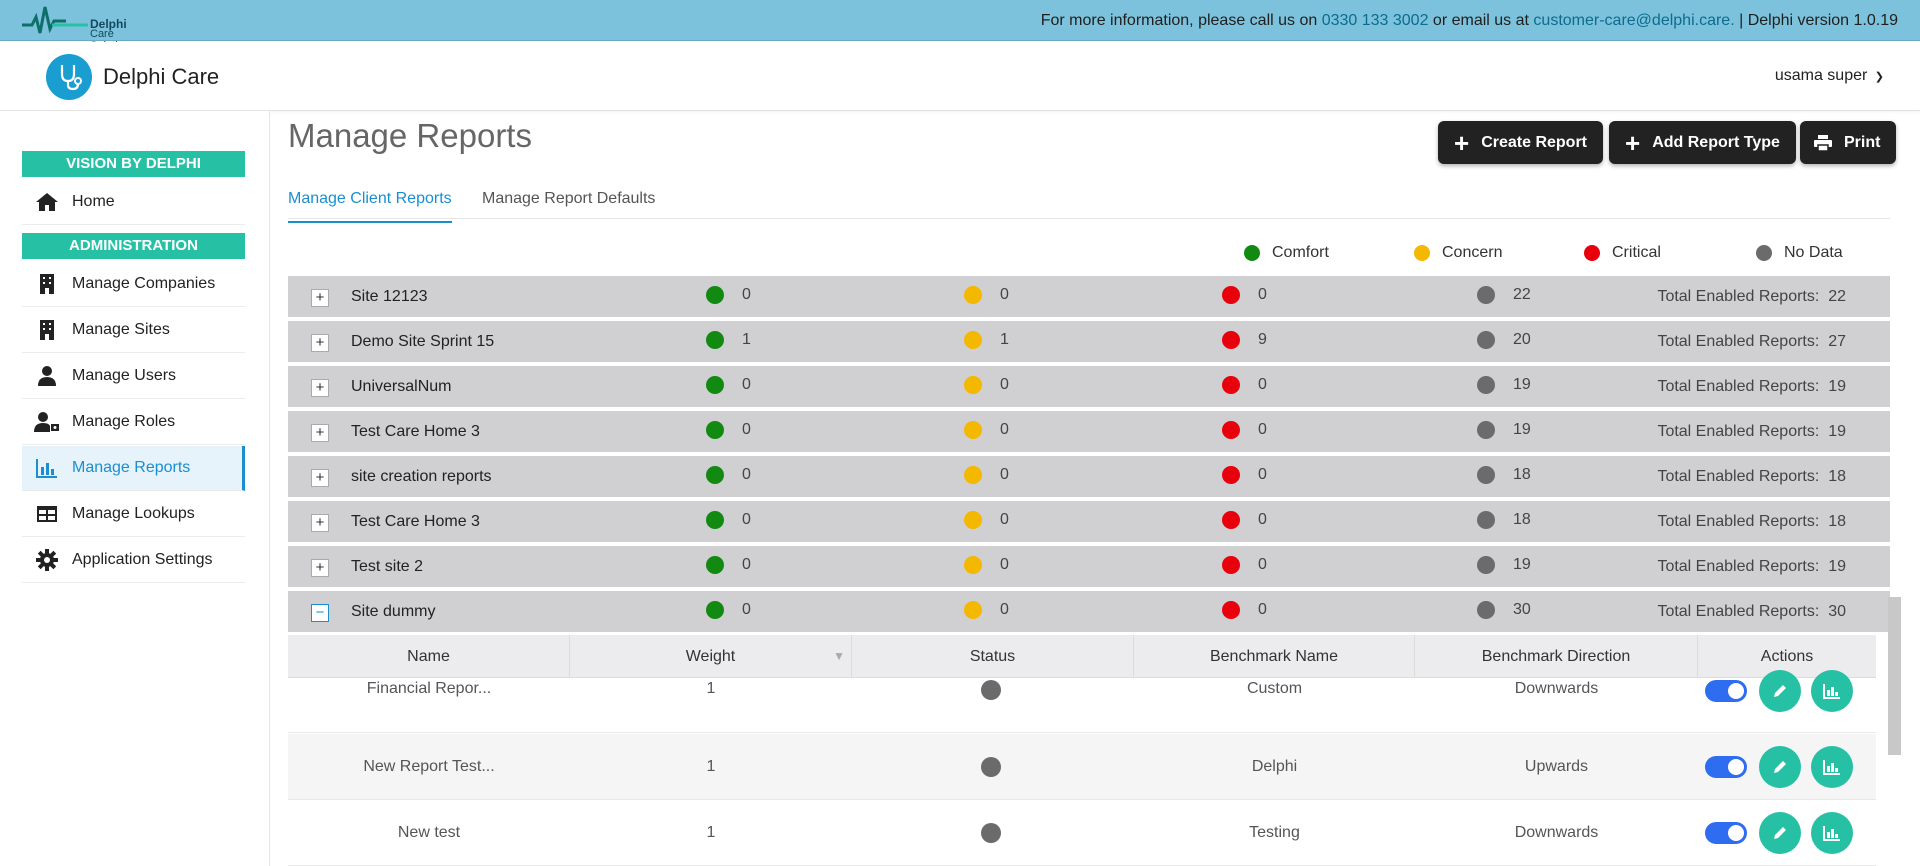 The image size is (1920, 866). I want to click on report-row: Financial Repor... 1 Custom Downwards, so click(1082, 701).